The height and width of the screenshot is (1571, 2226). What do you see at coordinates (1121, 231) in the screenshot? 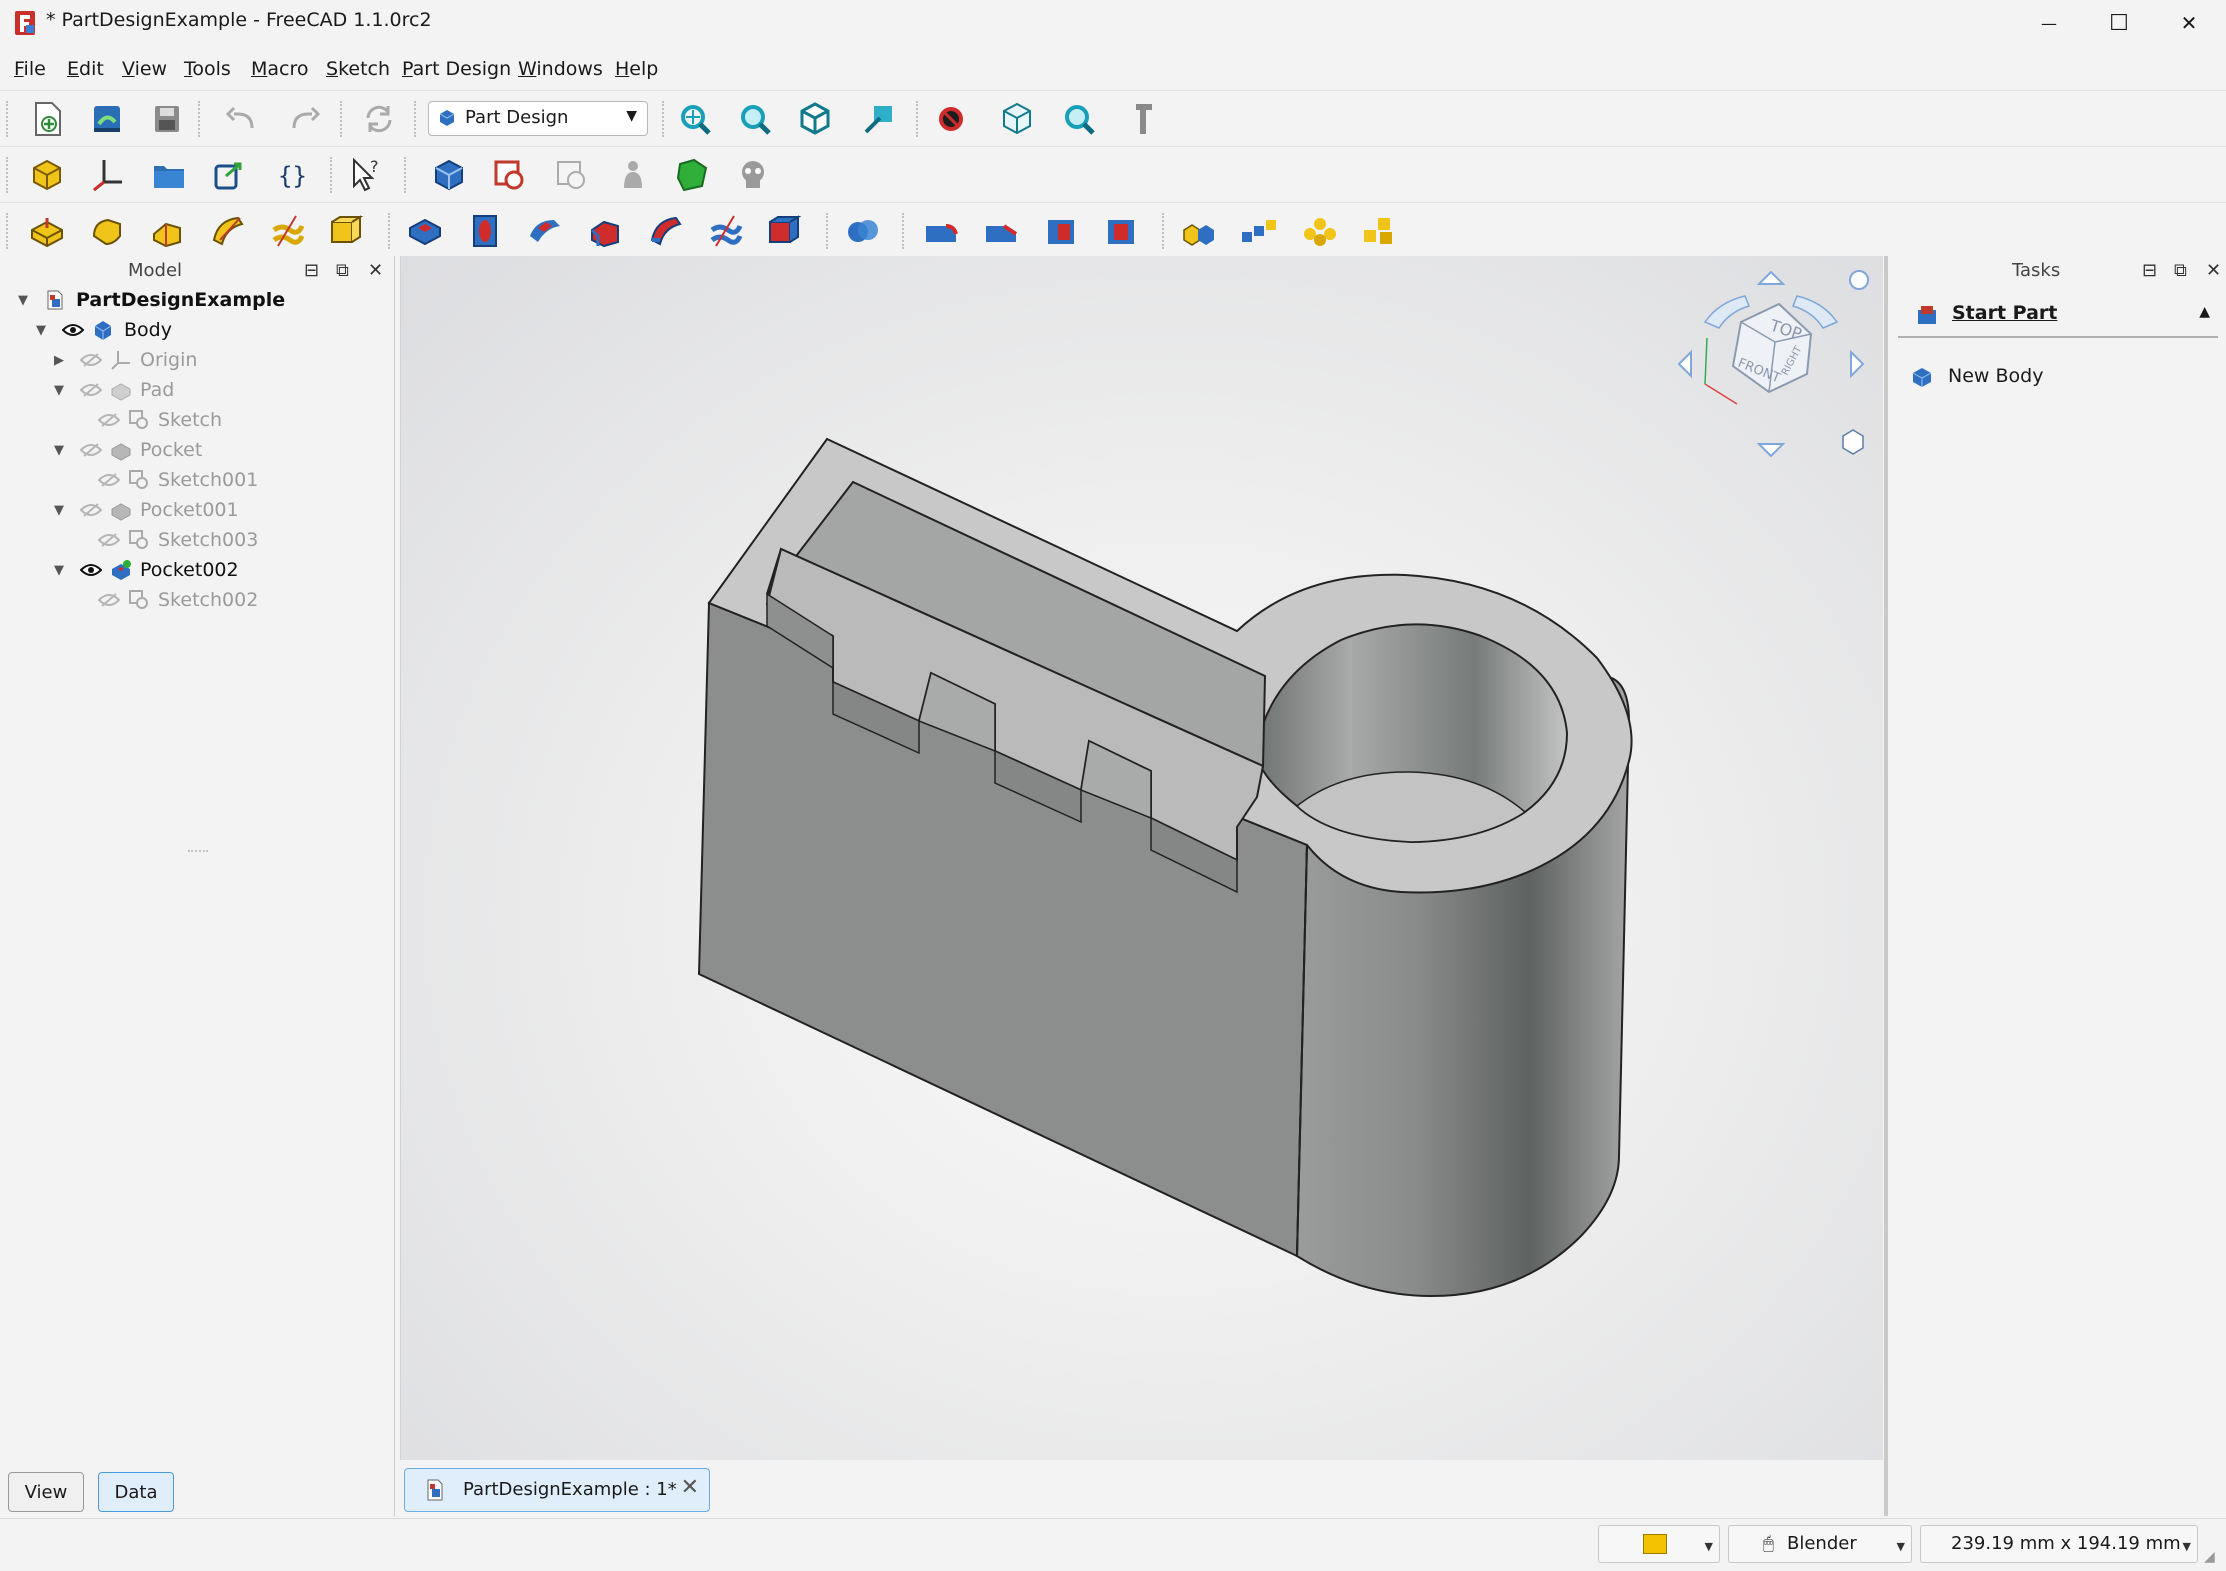
I see `thickness-icon` at bounding box center [1121, 231].